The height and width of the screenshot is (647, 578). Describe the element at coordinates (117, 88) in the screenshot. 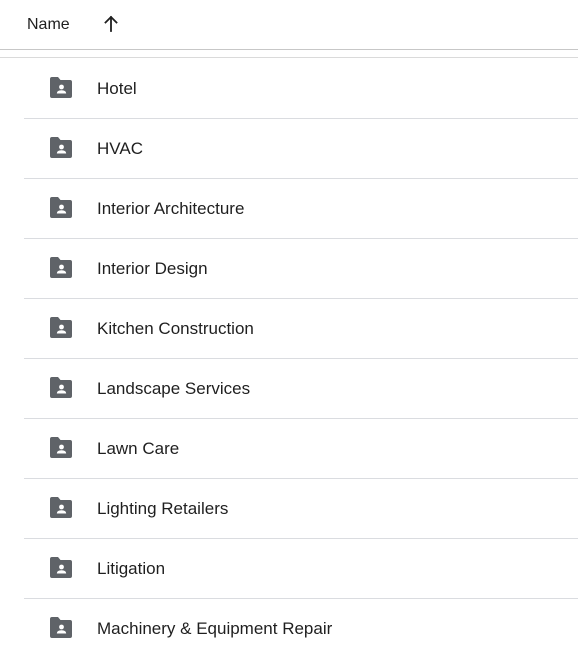

I see `folder-name: Hotel` at that location.